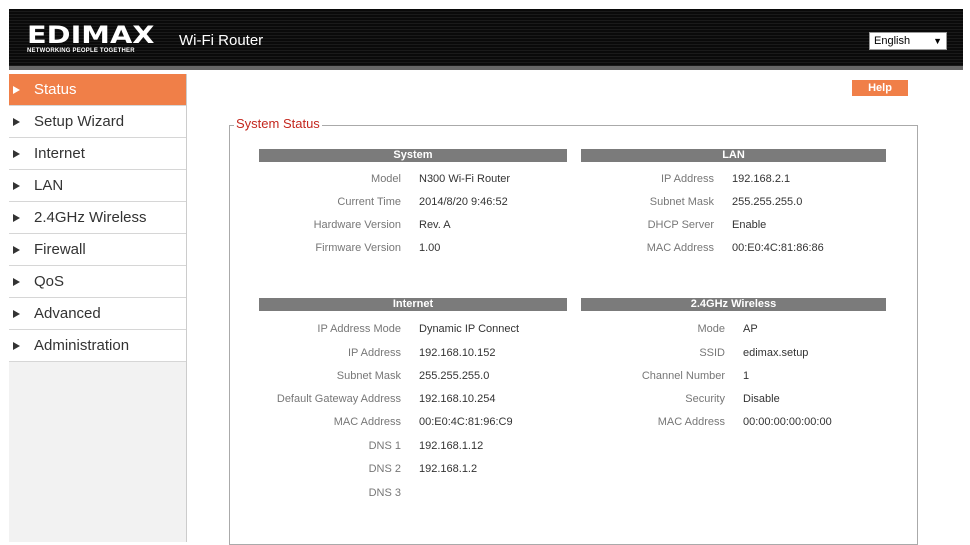 Image resolution: width=970 pixels, height=545 pixels. What do you see at coordinates (49, 185) in the screenshot?
I see `sidebar-item-label: LAN` at bounding box center [49, 185].